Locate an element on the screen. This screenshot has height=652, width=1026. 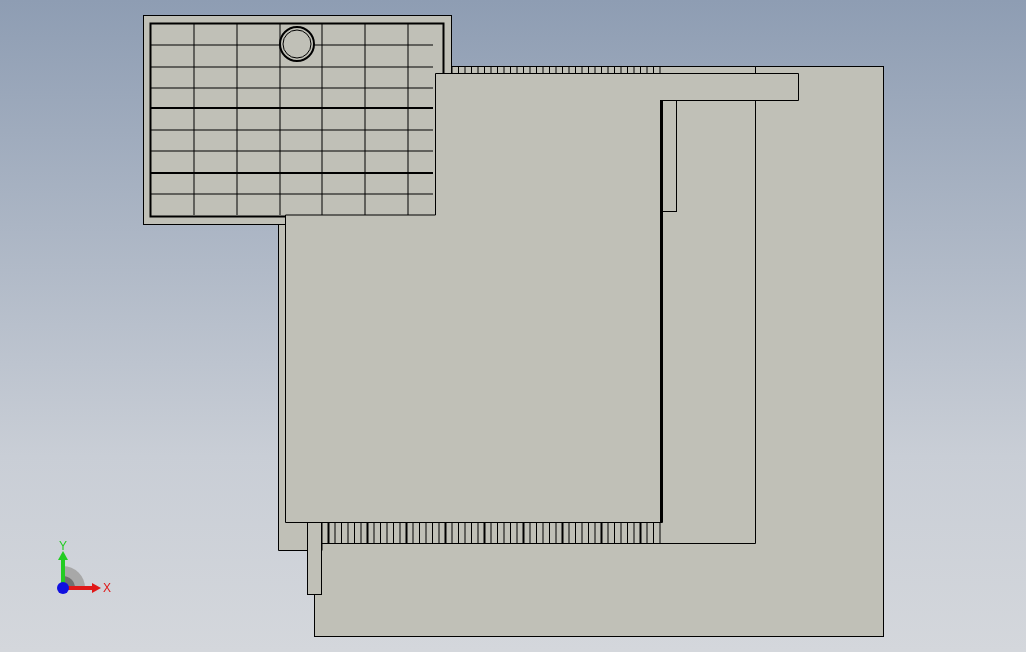
axis-label: Y is located at coordinates (63, 546).